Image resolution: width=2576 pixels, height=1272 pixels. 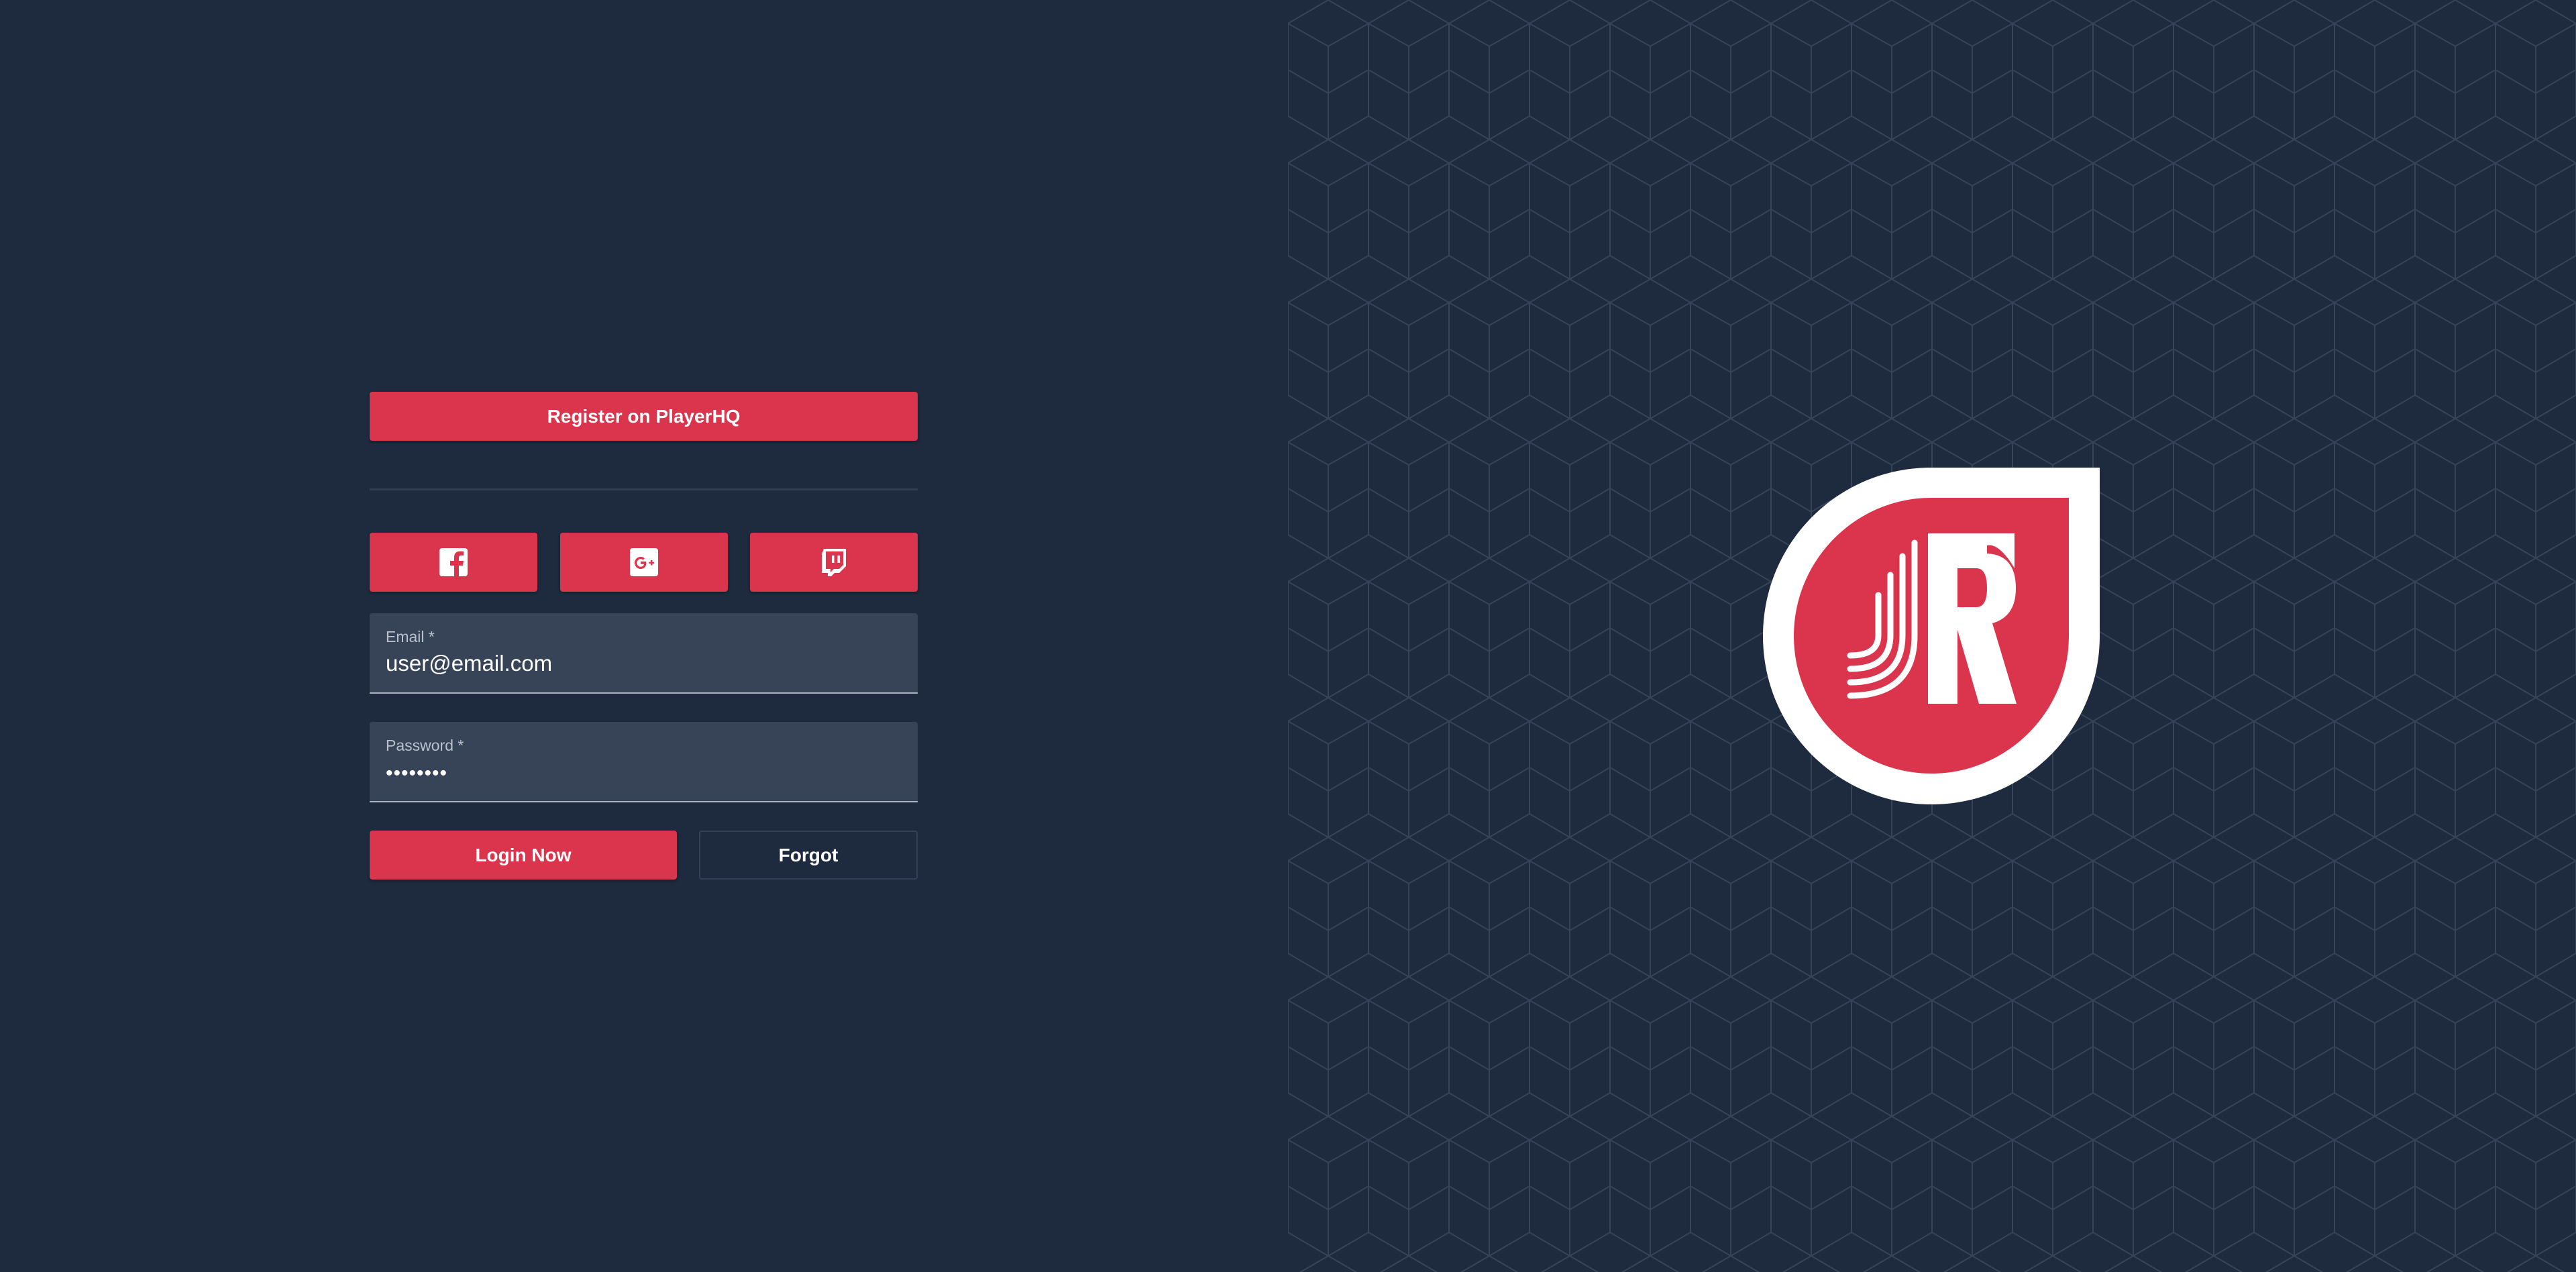 I want to click on password-label: Password *, so click(x=425, y=745).